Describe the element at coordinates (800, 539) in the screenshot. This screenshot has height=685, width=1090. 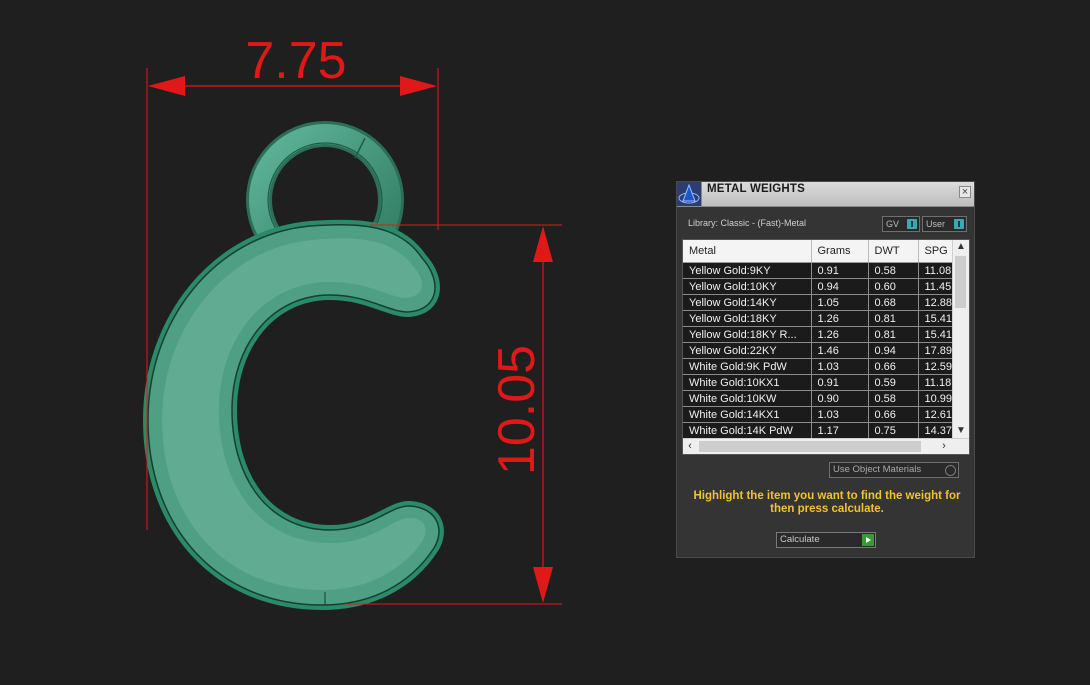
I see `calculate-button-label: Calculate` at that location.